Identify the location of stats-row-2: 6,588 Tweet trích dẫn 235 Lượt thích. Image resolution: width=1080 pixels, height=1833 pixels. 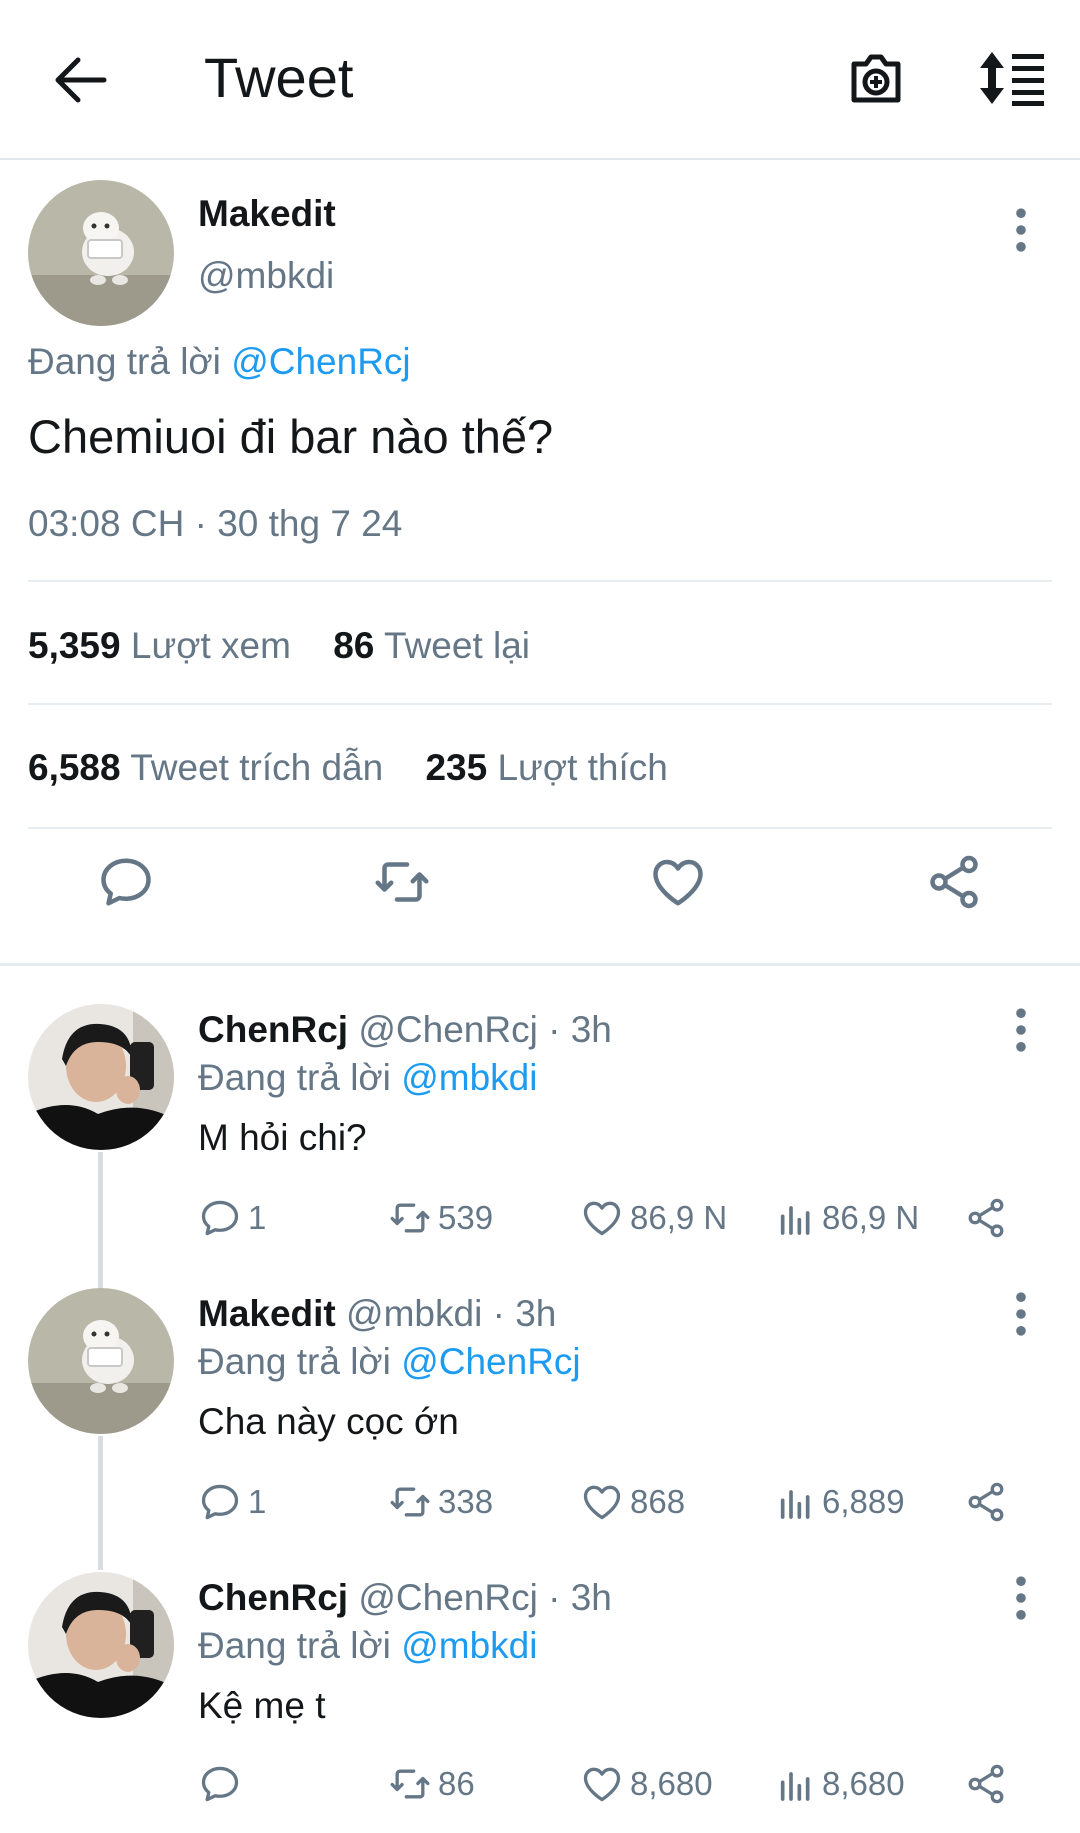
(348, 768).